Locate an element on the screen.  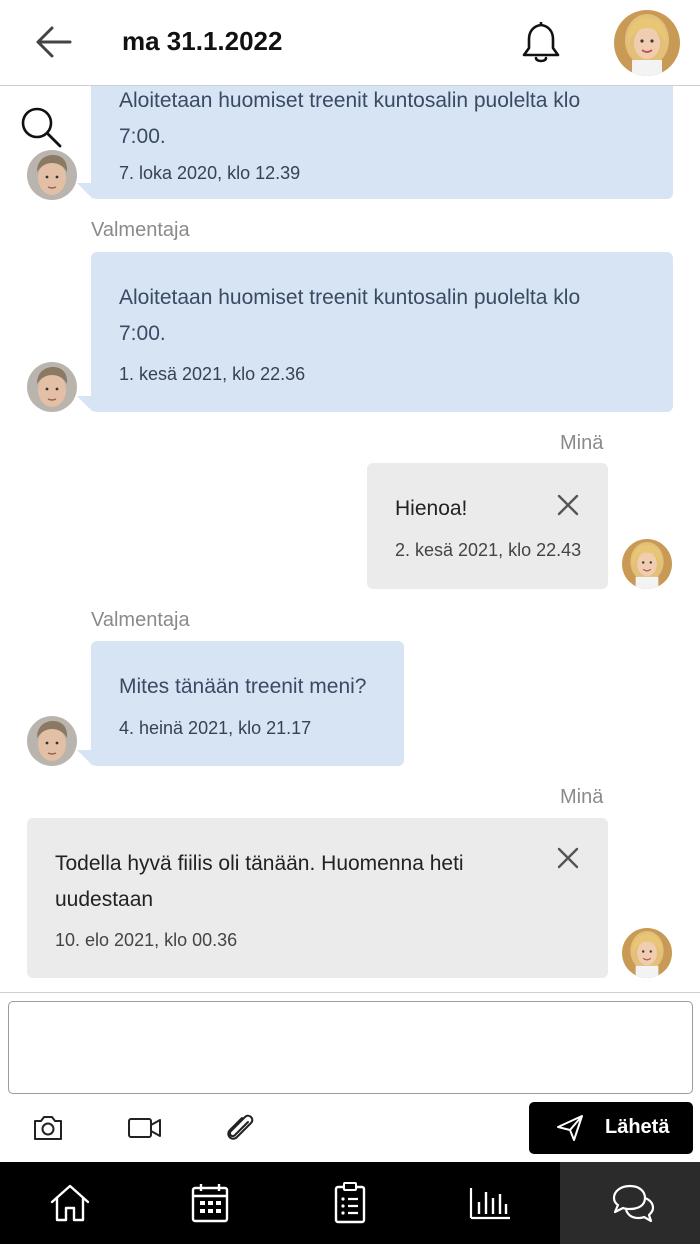
bar-chart-icon is located at coordinates (489, 1204).